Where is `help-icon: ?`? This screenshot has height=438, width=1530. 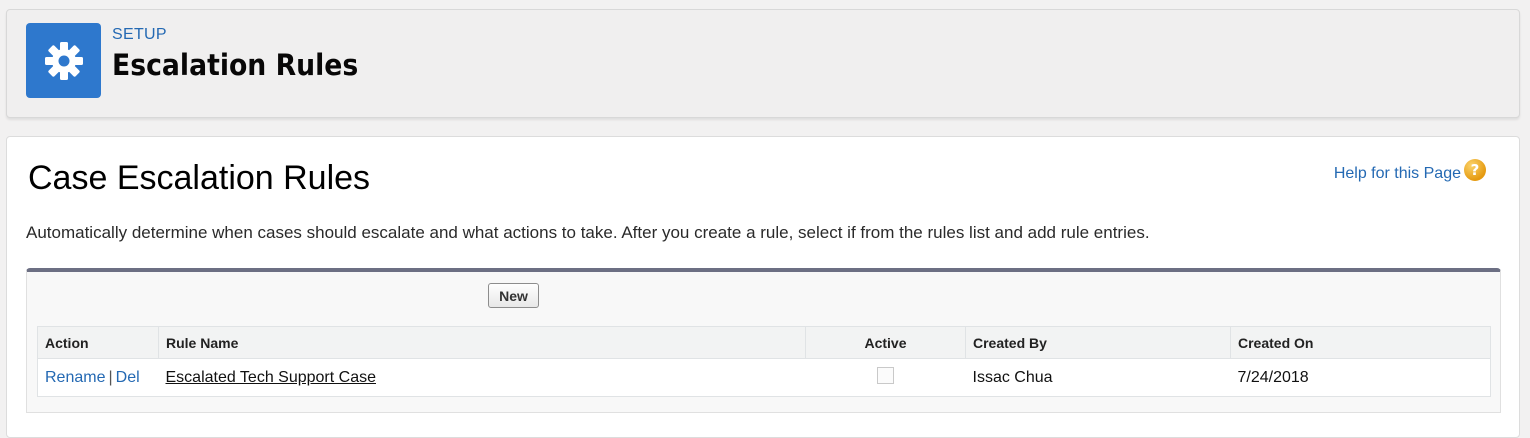 help-icon: ? is located at coordinates (1475, 170).